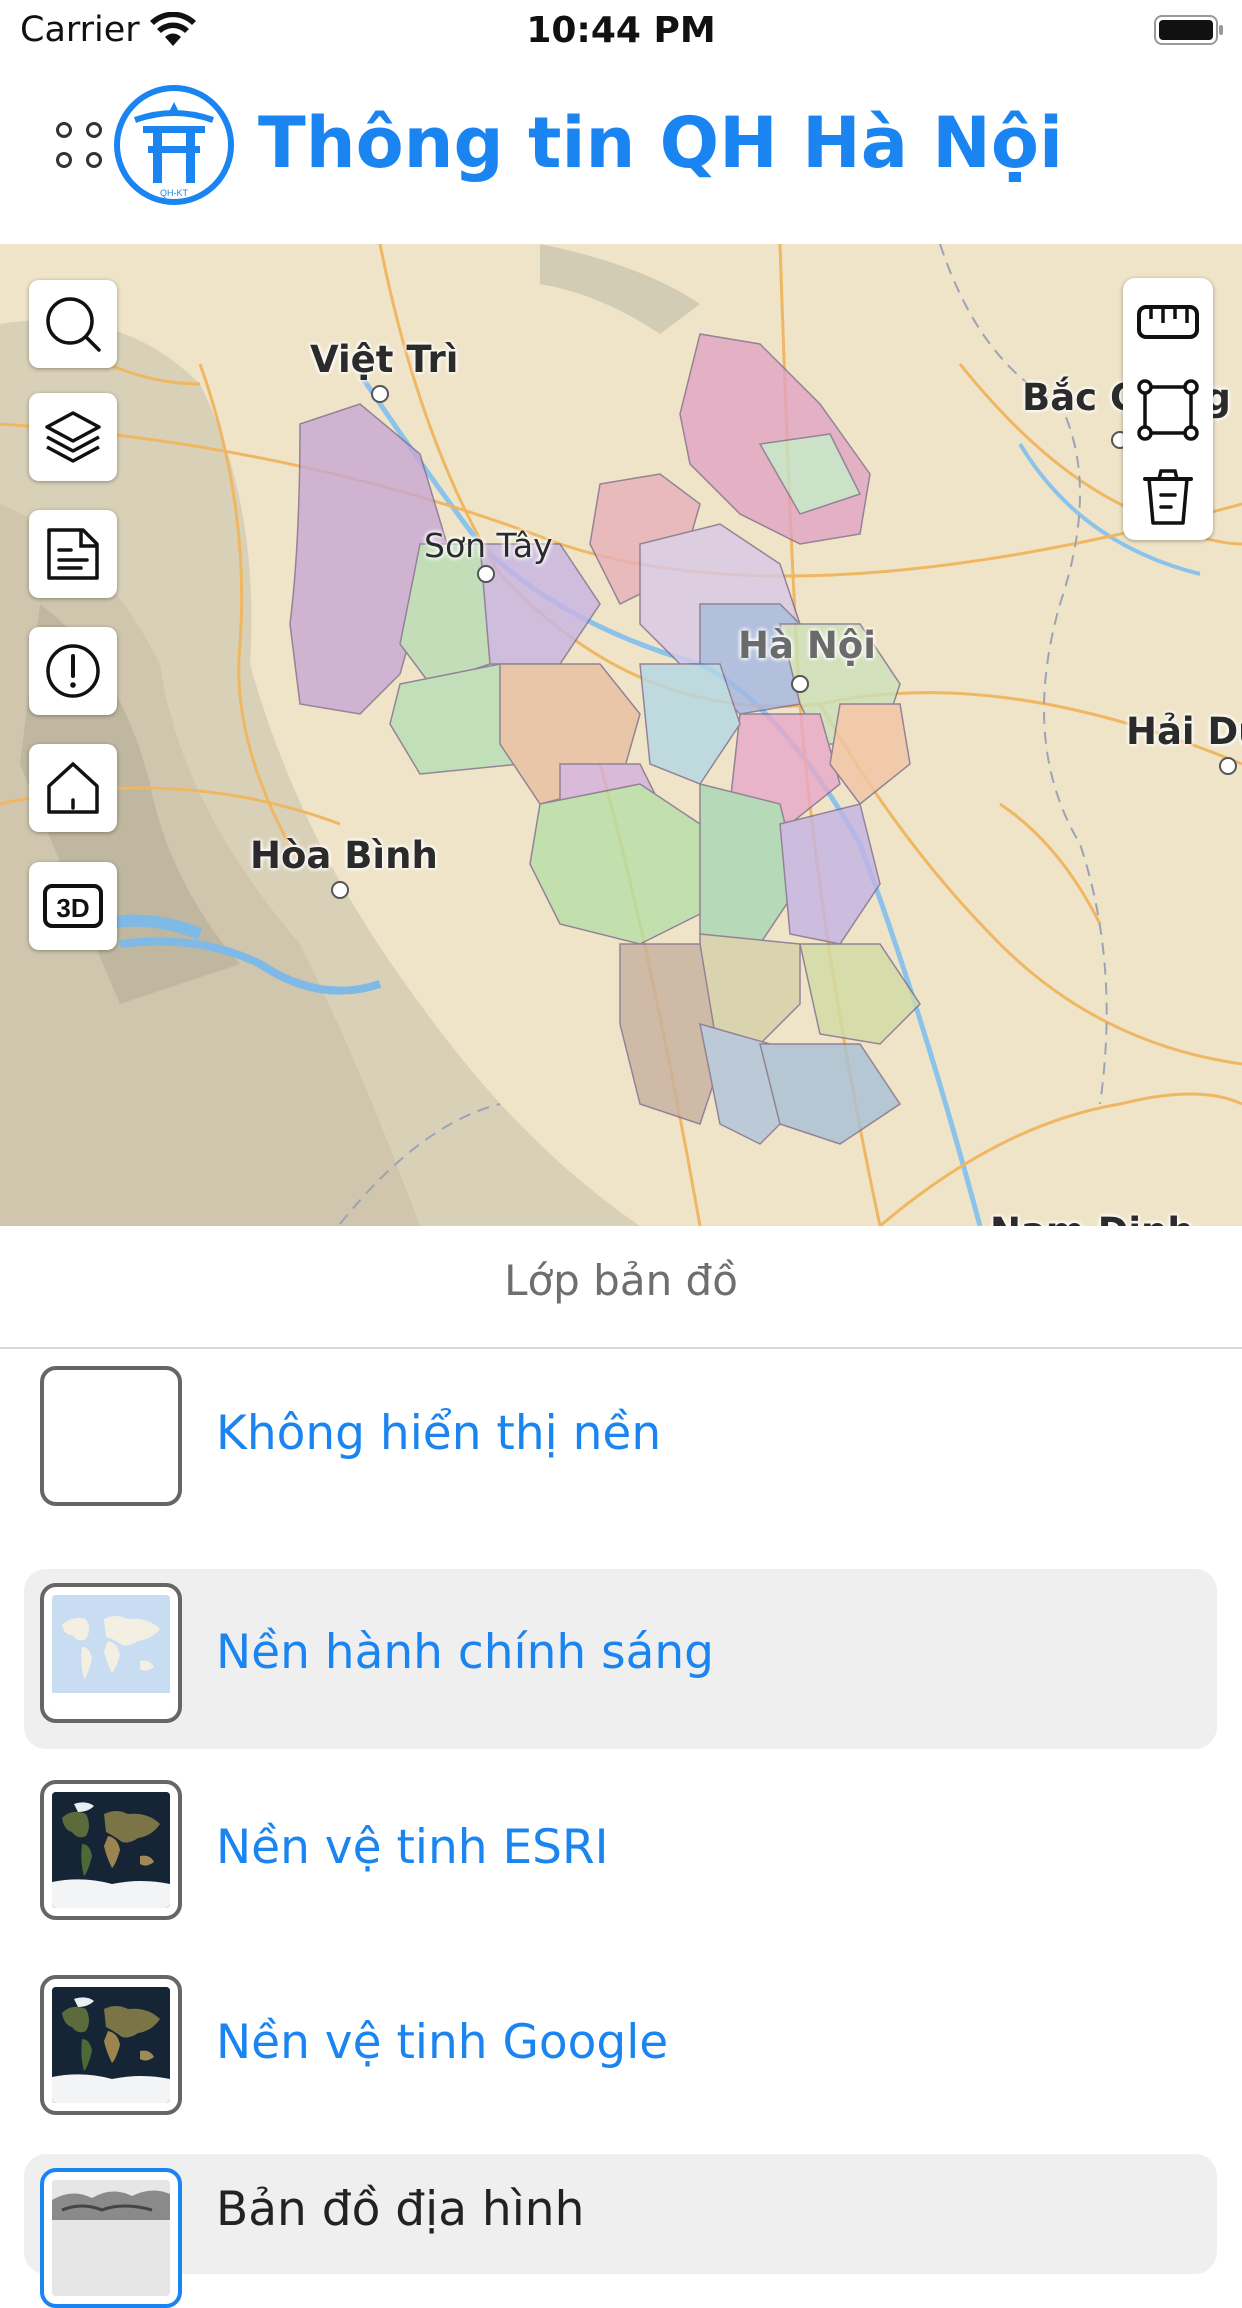  What do you see at coordinates (621, 1348) in the screenshot?
I see `divider` at bounding box center [621, 1348].